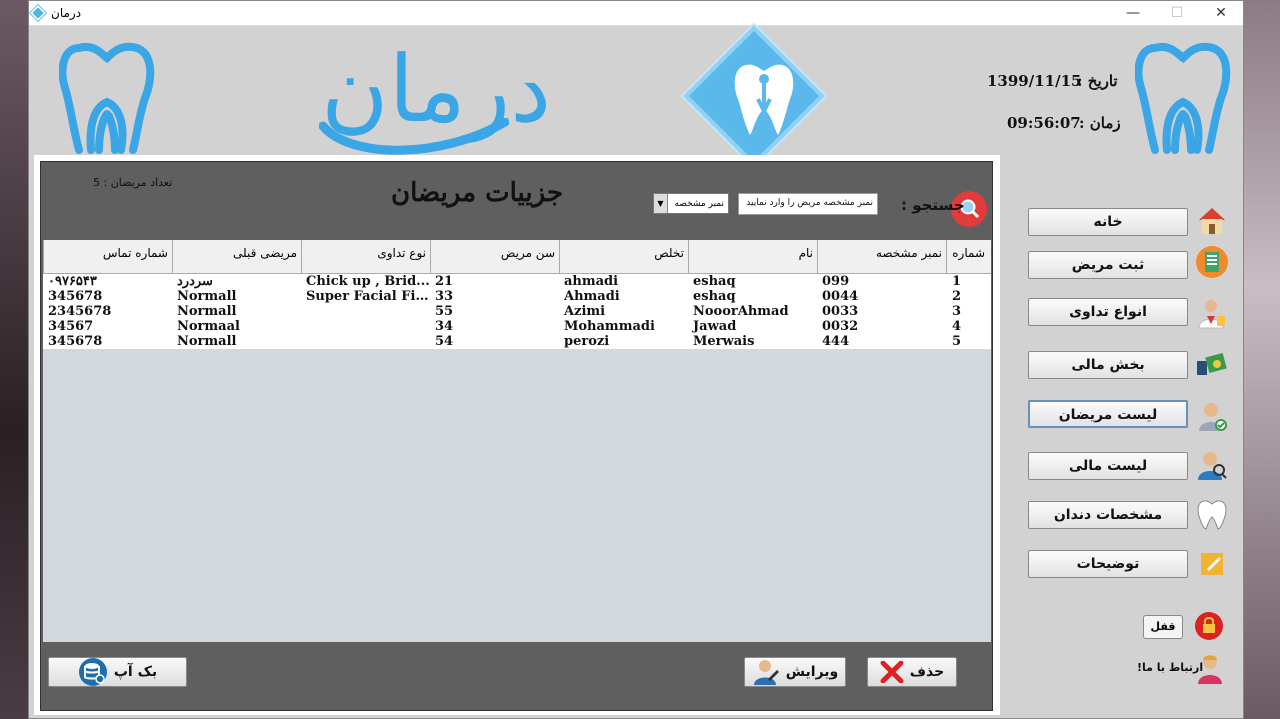 The width and height of the screenshot is (1280, 719). Describe the element at coordinates (72, 281) in the screenshot. I see `table-cell: ۰۹۷۶۵۴۳` at that location.